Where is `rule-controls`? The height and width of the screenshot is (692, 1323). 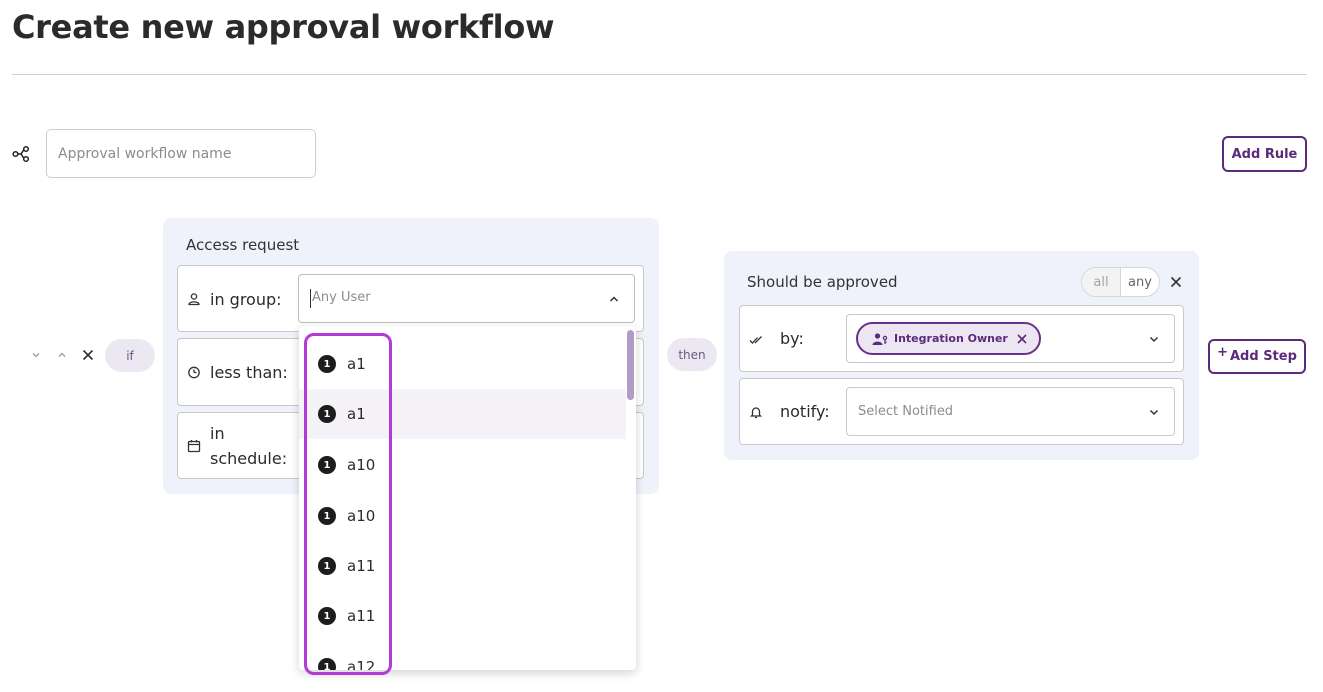
rule-controls is located at coordinates (62, 355).